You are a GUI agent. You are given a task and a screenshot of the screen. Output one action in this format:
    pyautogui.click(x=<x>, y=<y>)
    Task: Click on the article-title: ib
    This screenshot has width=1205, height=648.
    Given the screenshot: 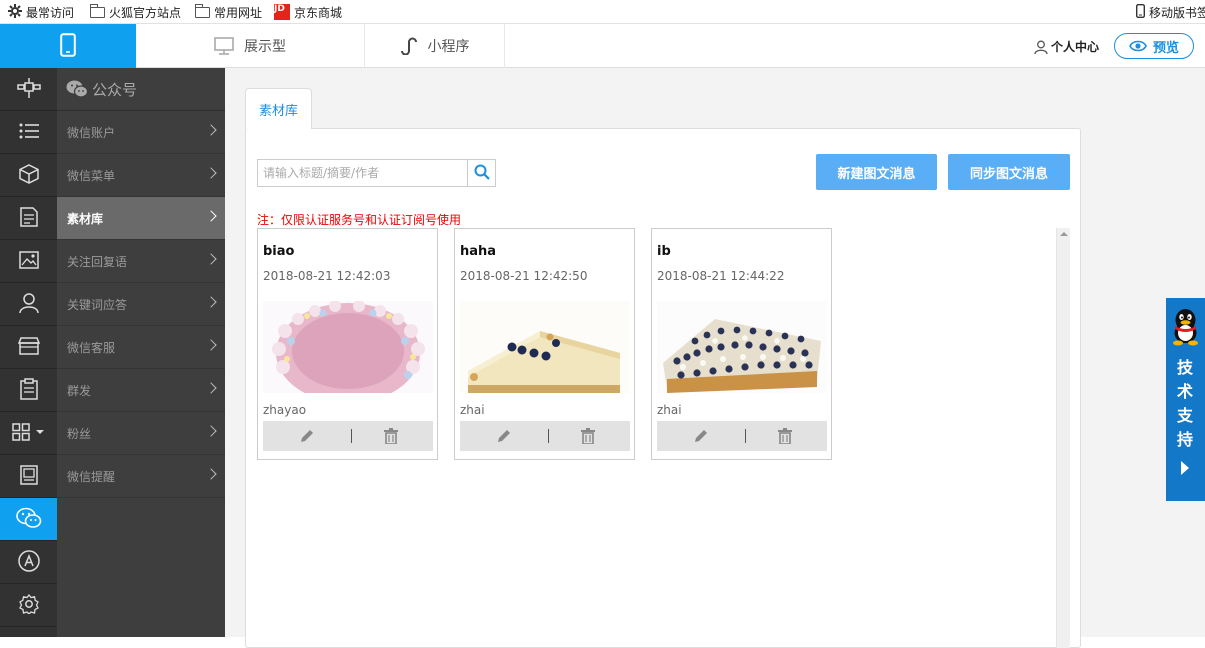 What is the action you would take?
    pyautogui.click(x=664, y=251)
    